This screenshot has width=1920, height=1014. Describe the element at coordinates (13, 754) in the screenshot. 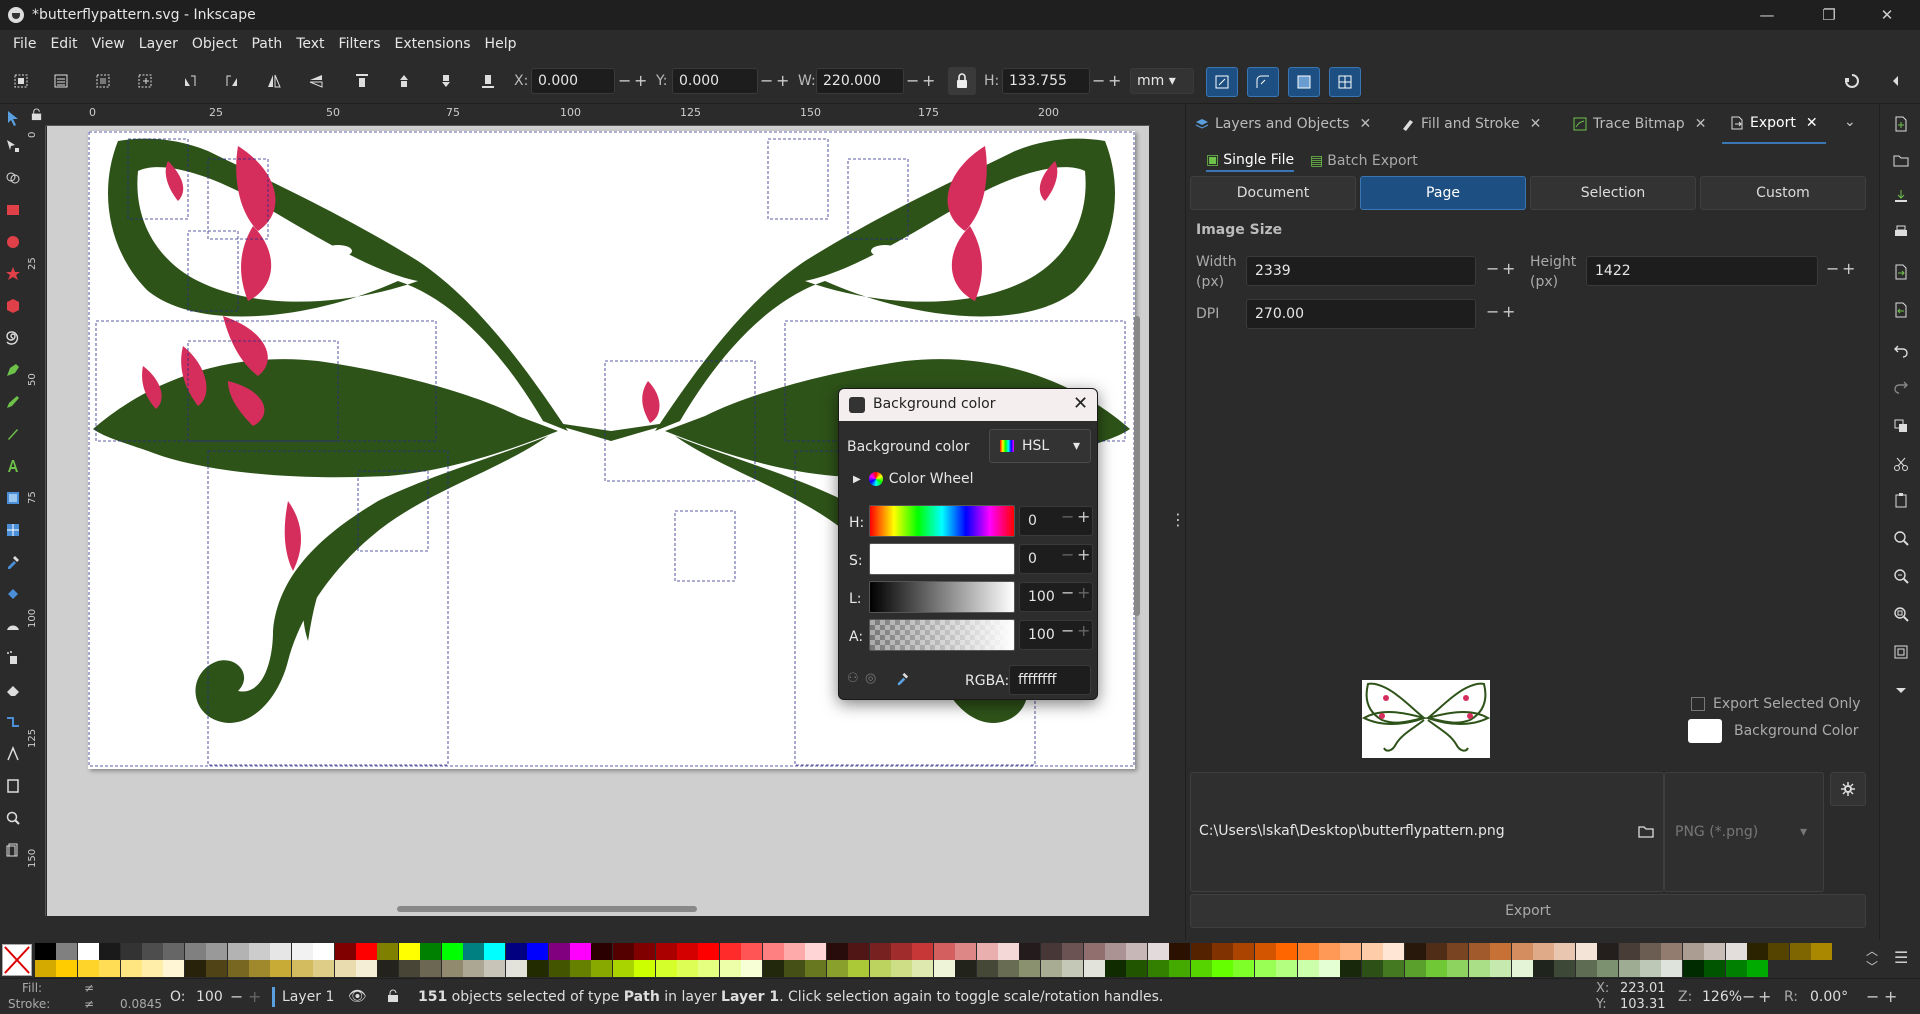

I see `lpe-tool-icon` at that location.